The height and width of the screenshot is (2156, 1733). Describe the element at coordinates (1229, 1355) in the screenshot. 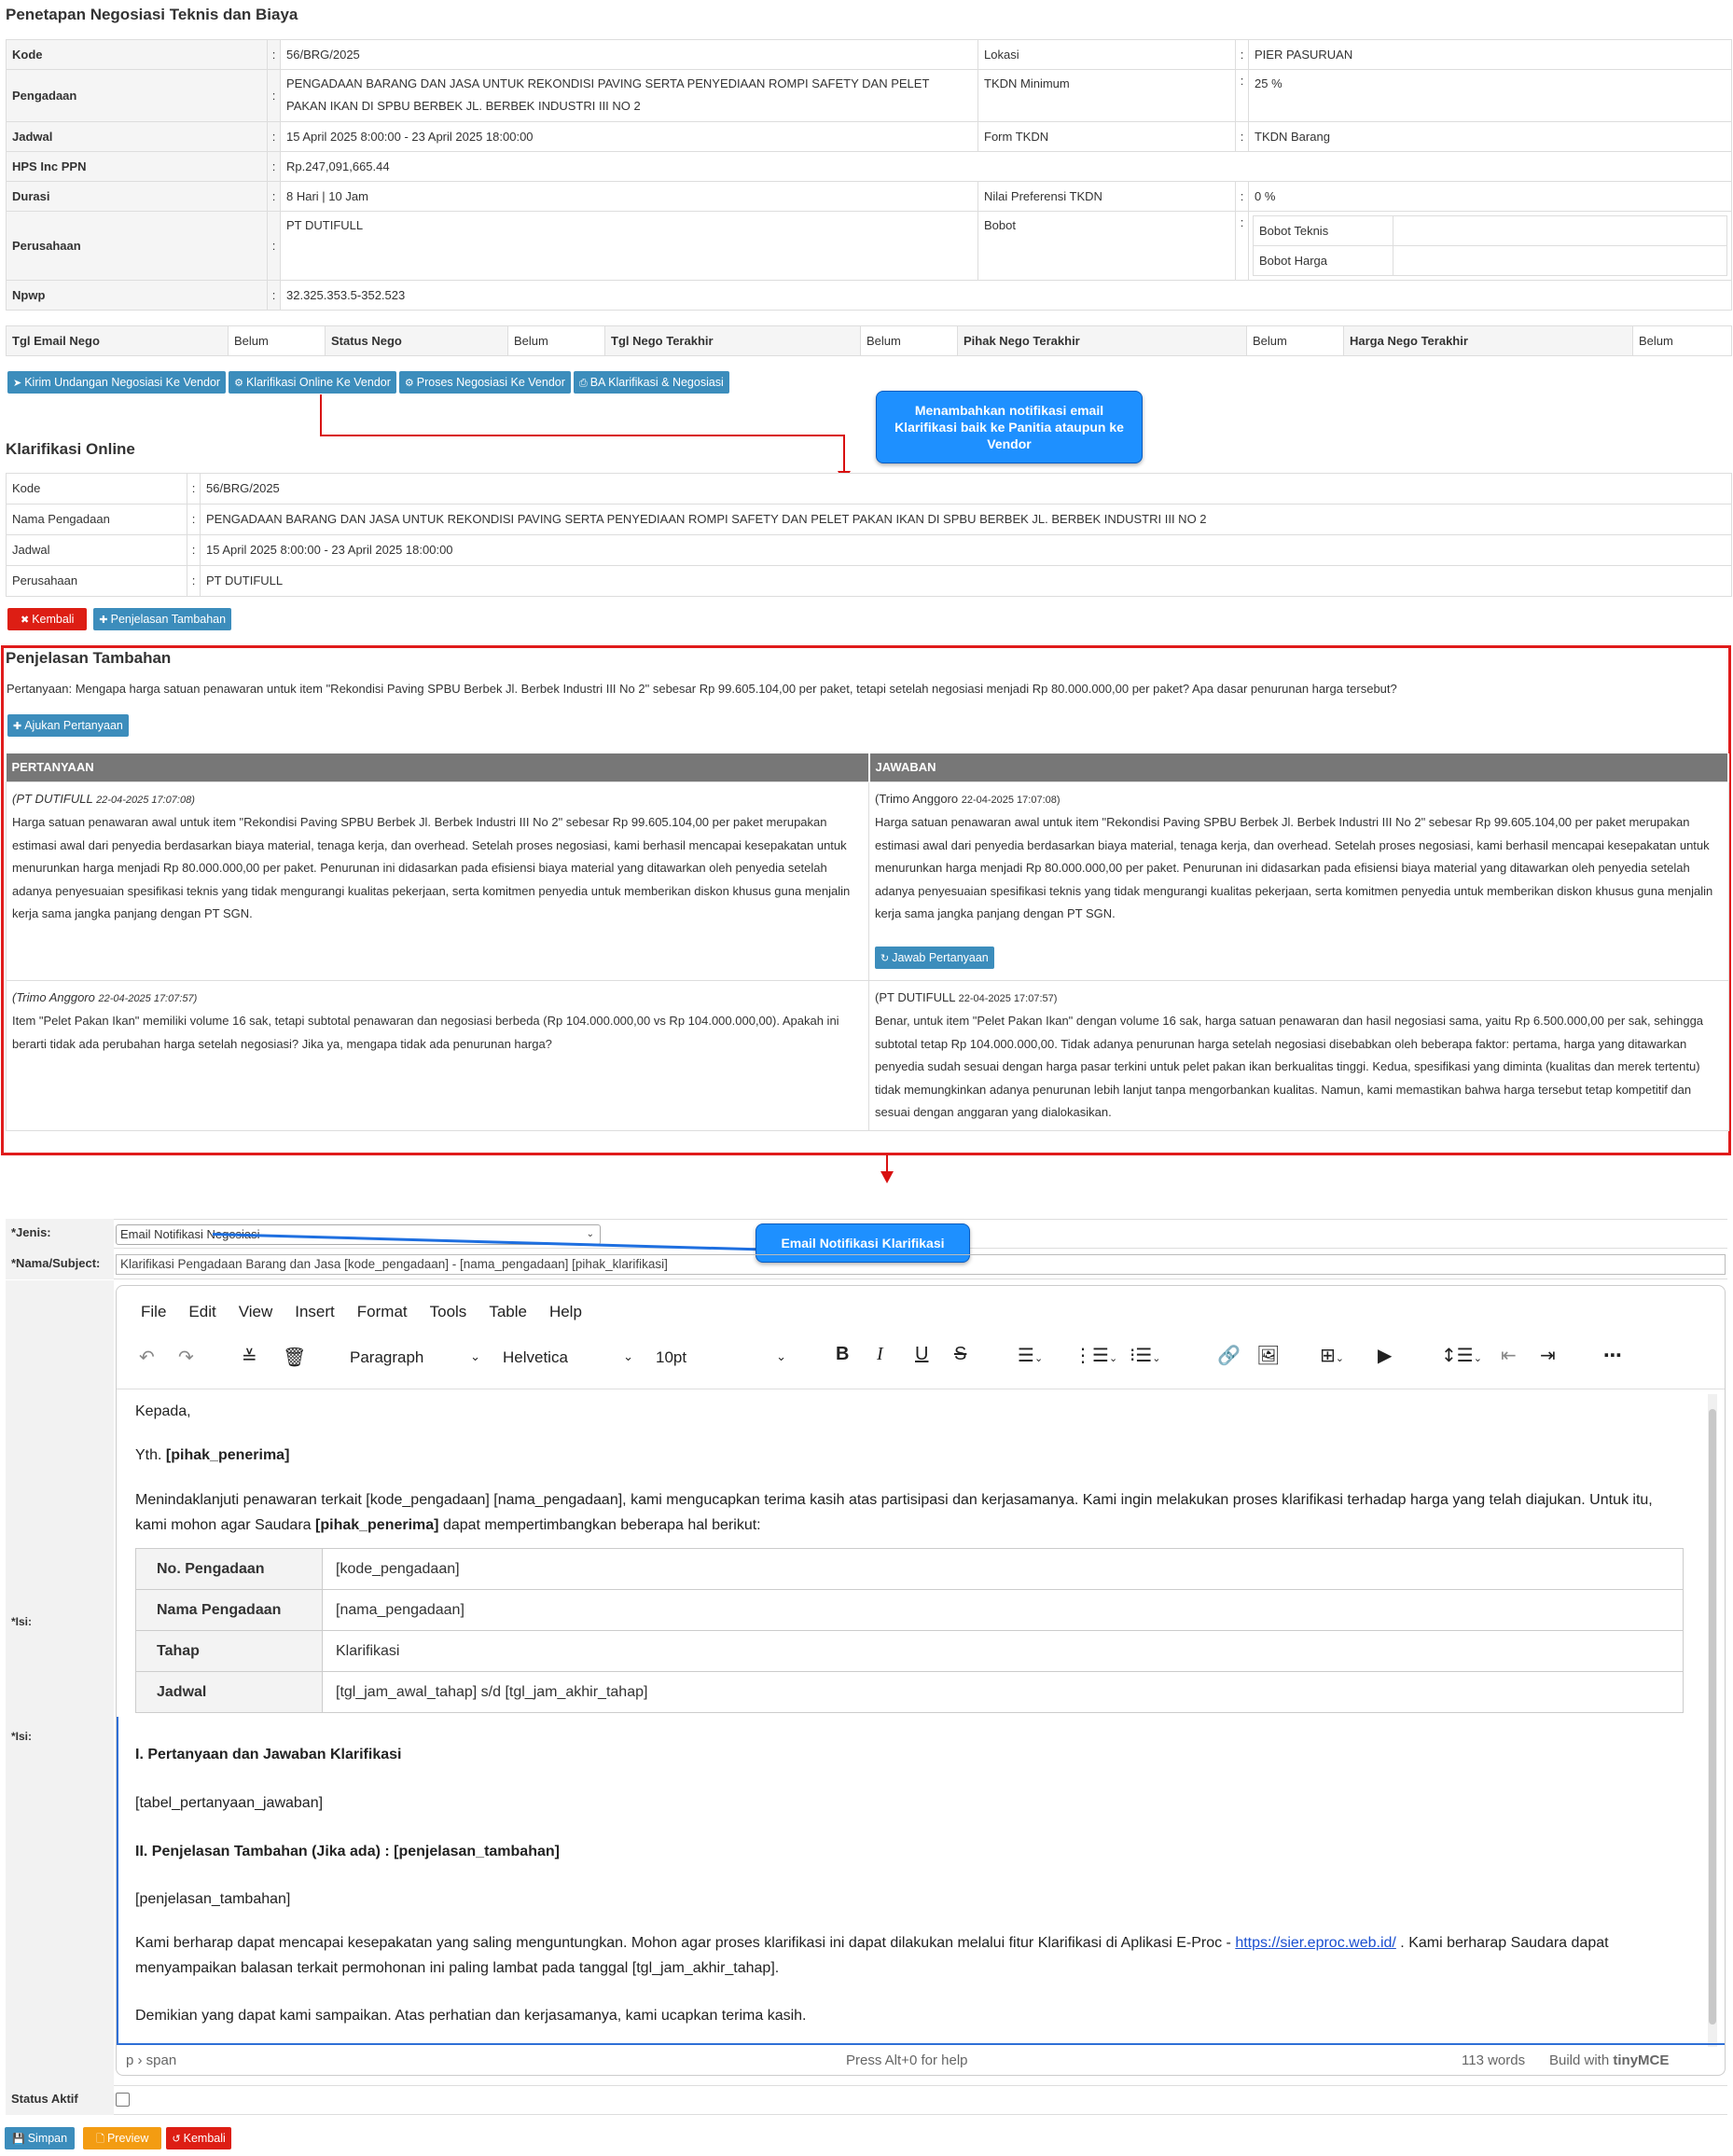

I see `link-icon: 🔗` at that location.